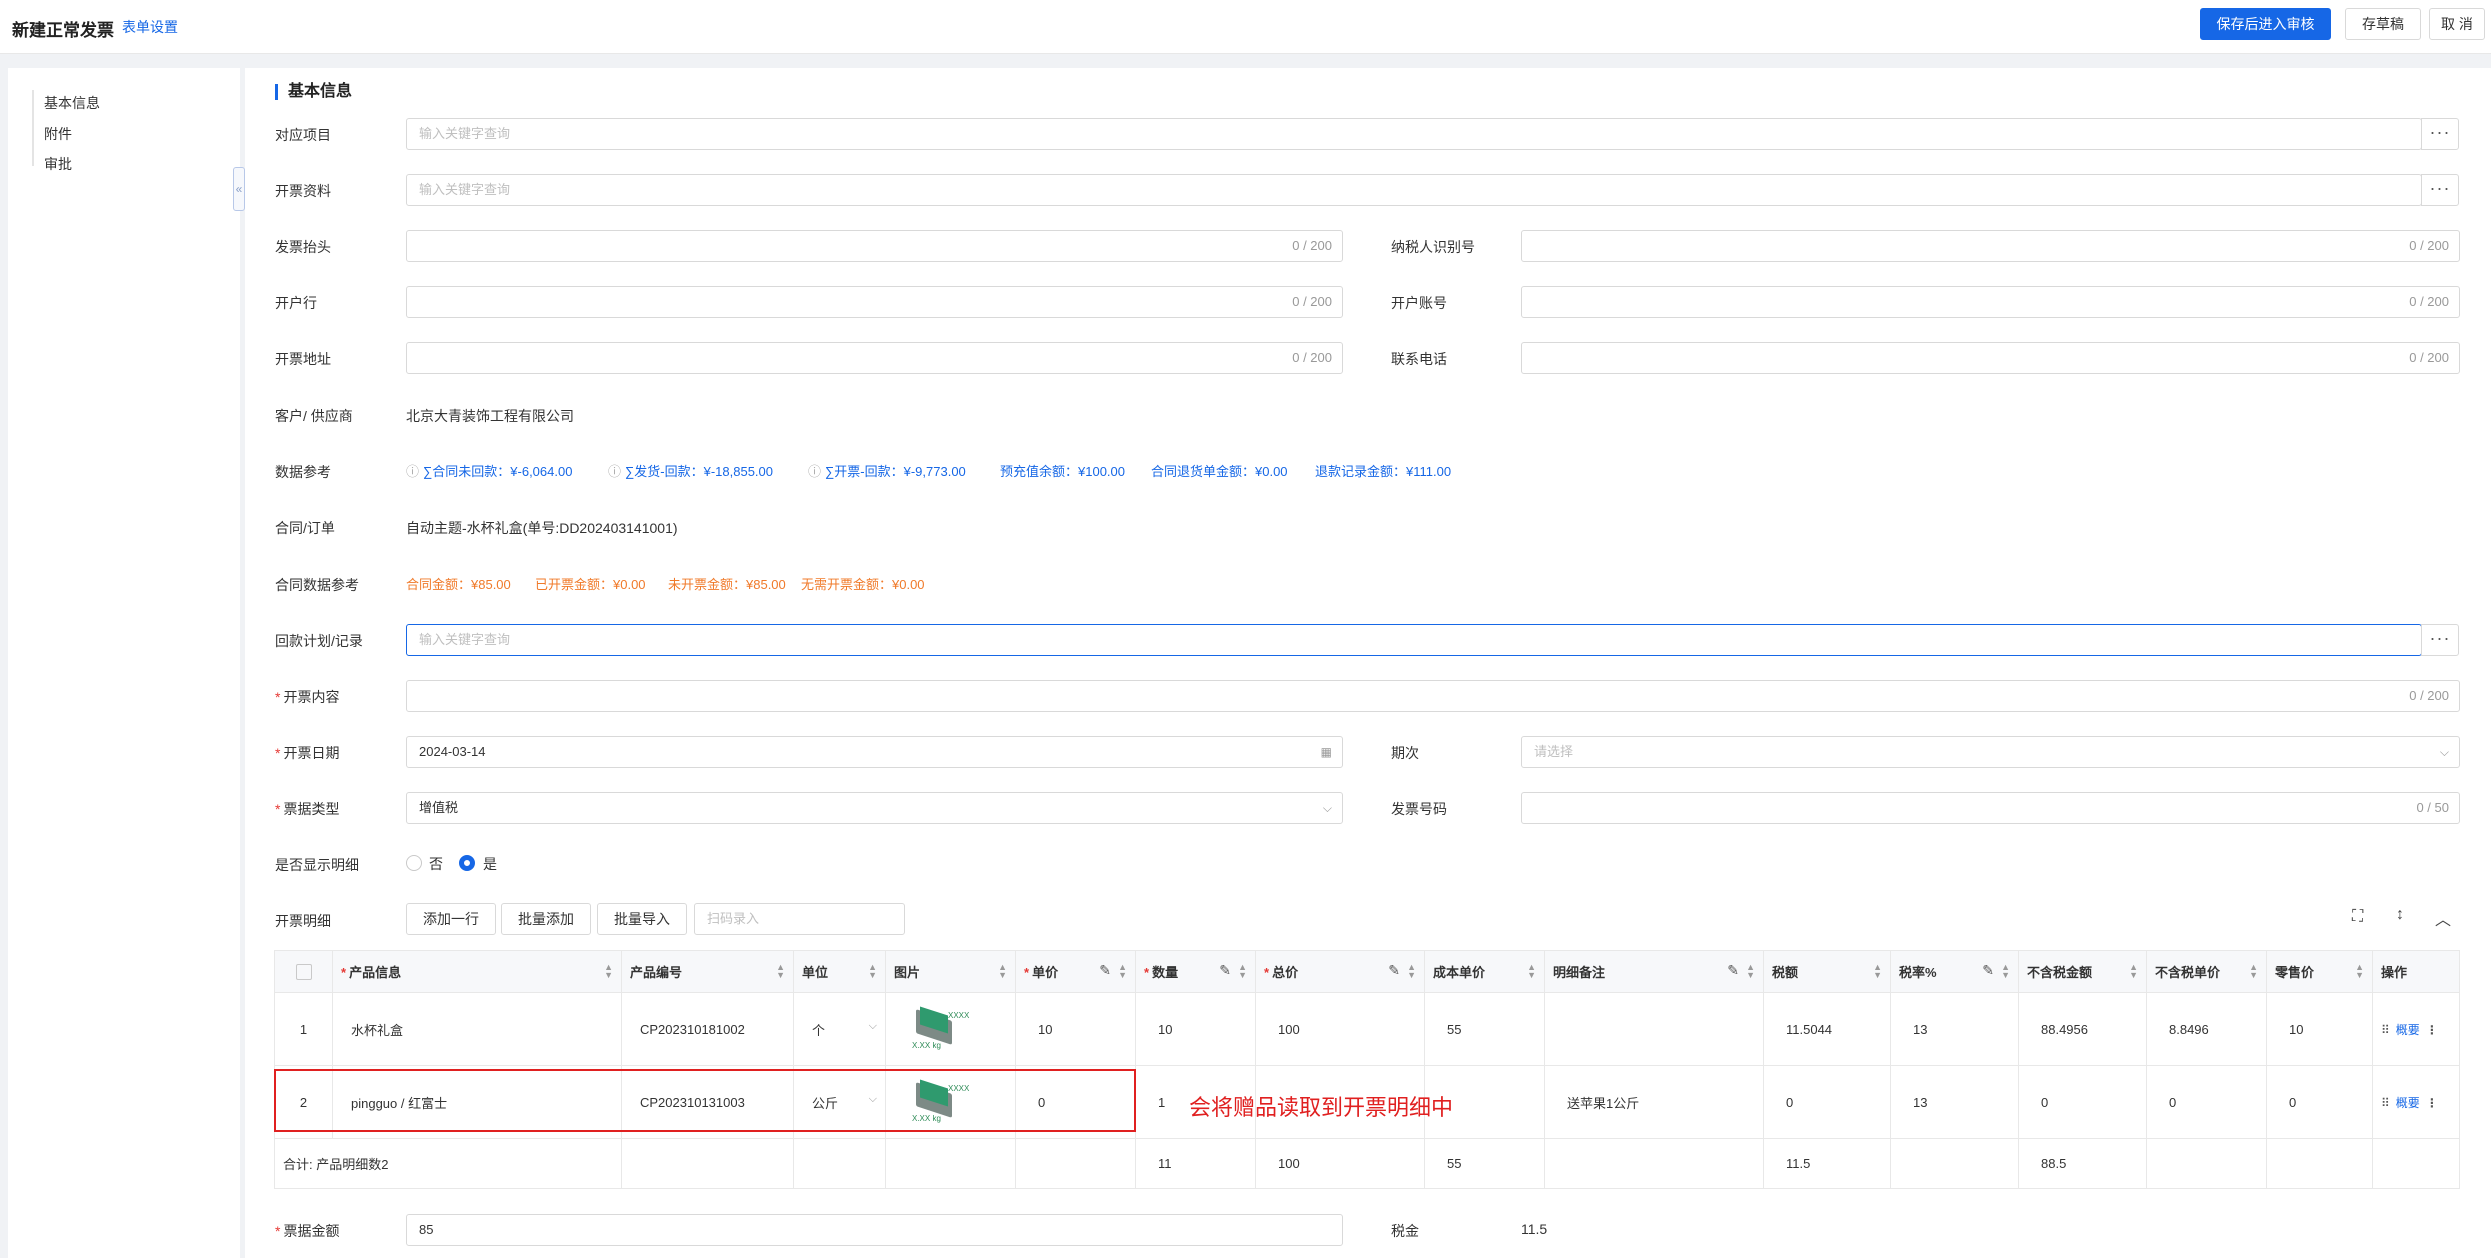 The height and width of the screenshot is (1258, 2491). I want to click on date-label: * 开票日期, so click(307, 753).